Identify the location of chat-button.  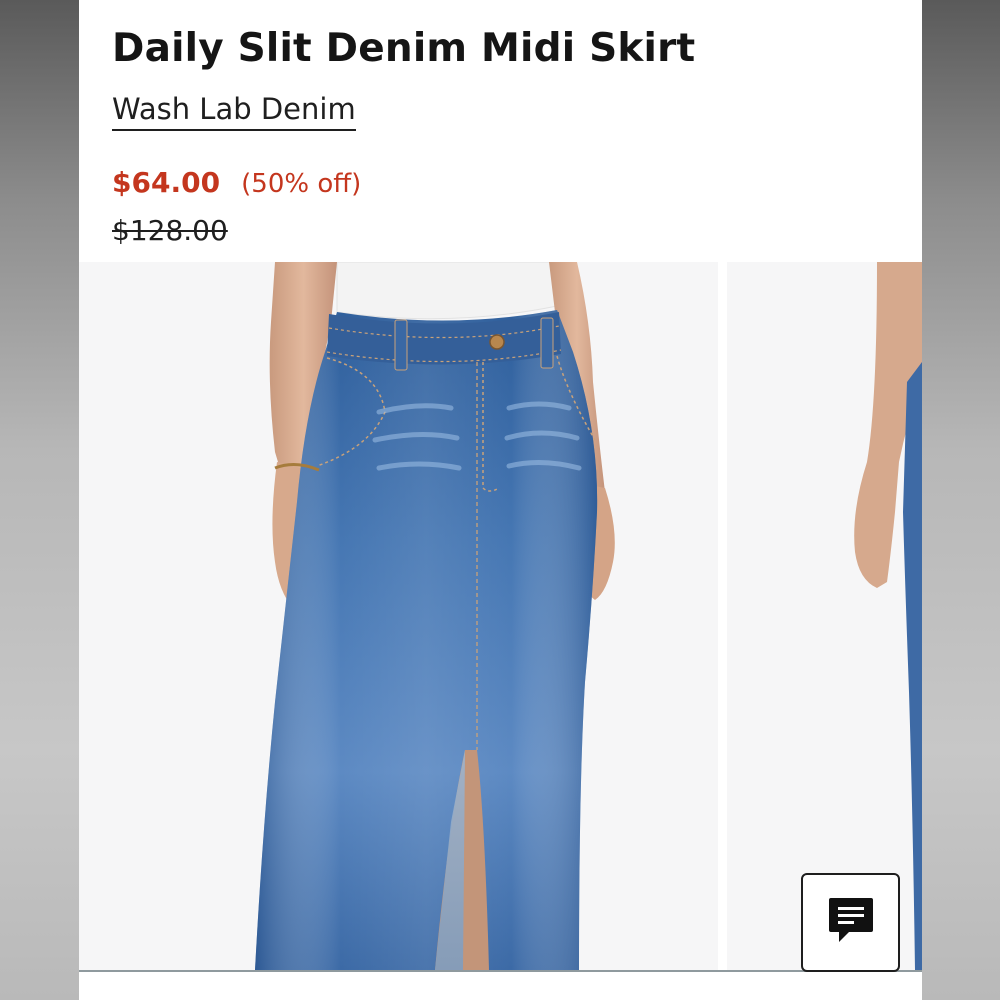
(850, 922).